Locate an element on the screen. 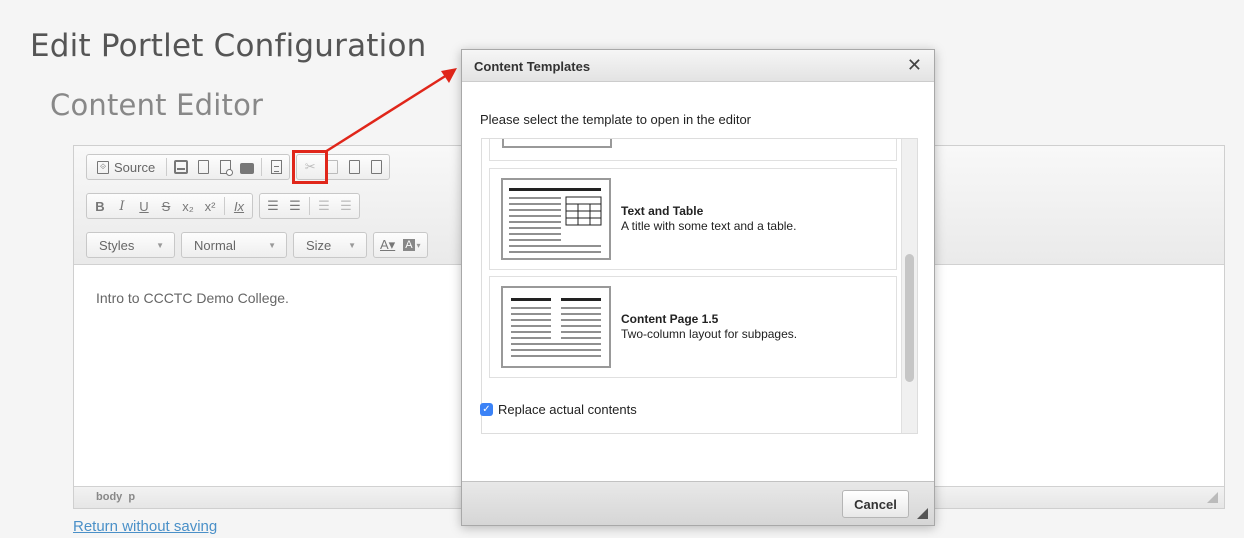  element-path-text: body p is located at coordinates (115, 497).